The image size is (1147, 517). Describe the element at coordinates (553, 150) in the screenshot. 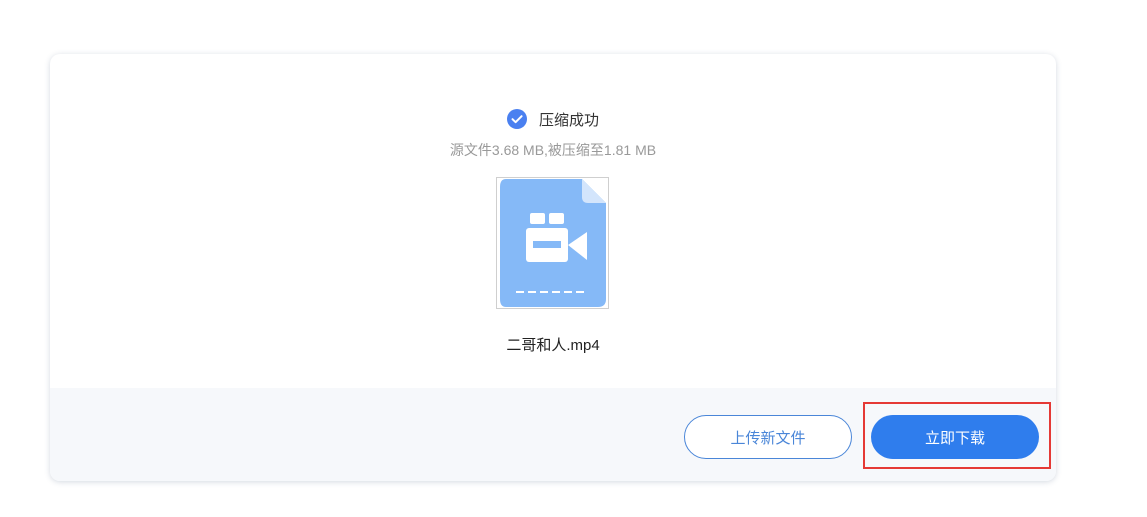

I see `size-info: 源文件3.68 MB,被压缩至1.81 MB` at that location.